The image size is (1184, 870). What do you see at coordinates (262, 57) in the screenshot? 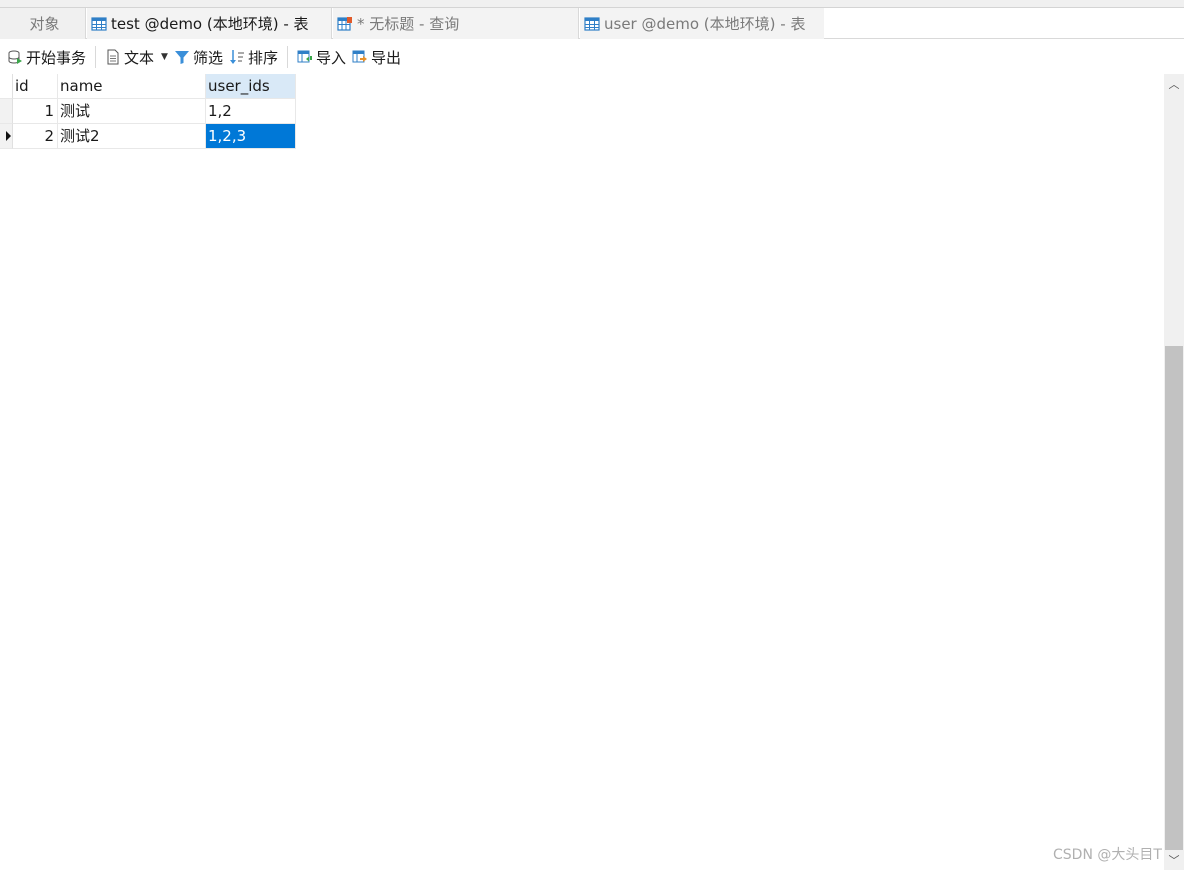
I see `sort-label: 排序` at bounding box center [262, 57].